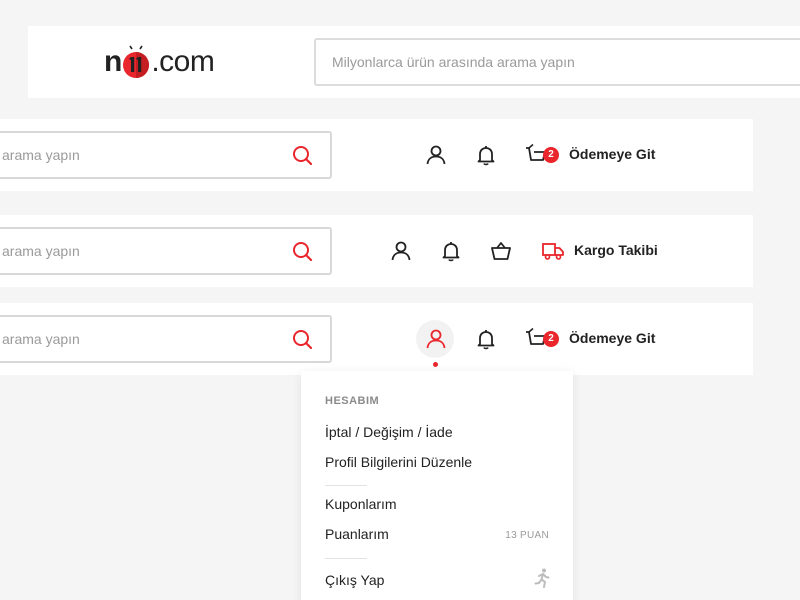 This screenshot has height=600, width=800. I want to click on truck-icon, so click(553, 251).